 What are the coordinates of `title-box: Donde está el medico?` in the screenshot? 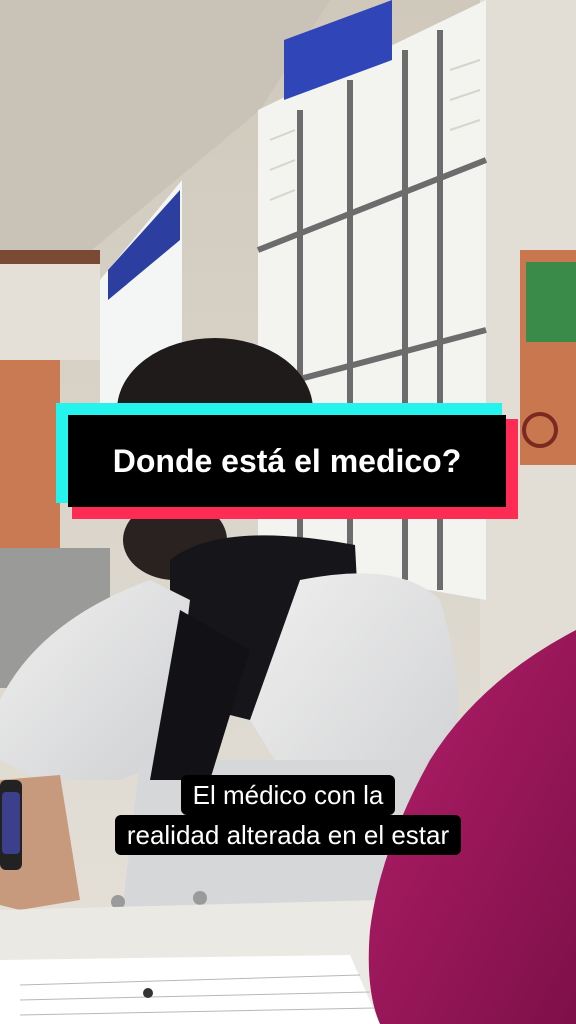 It's located at (287, 461).